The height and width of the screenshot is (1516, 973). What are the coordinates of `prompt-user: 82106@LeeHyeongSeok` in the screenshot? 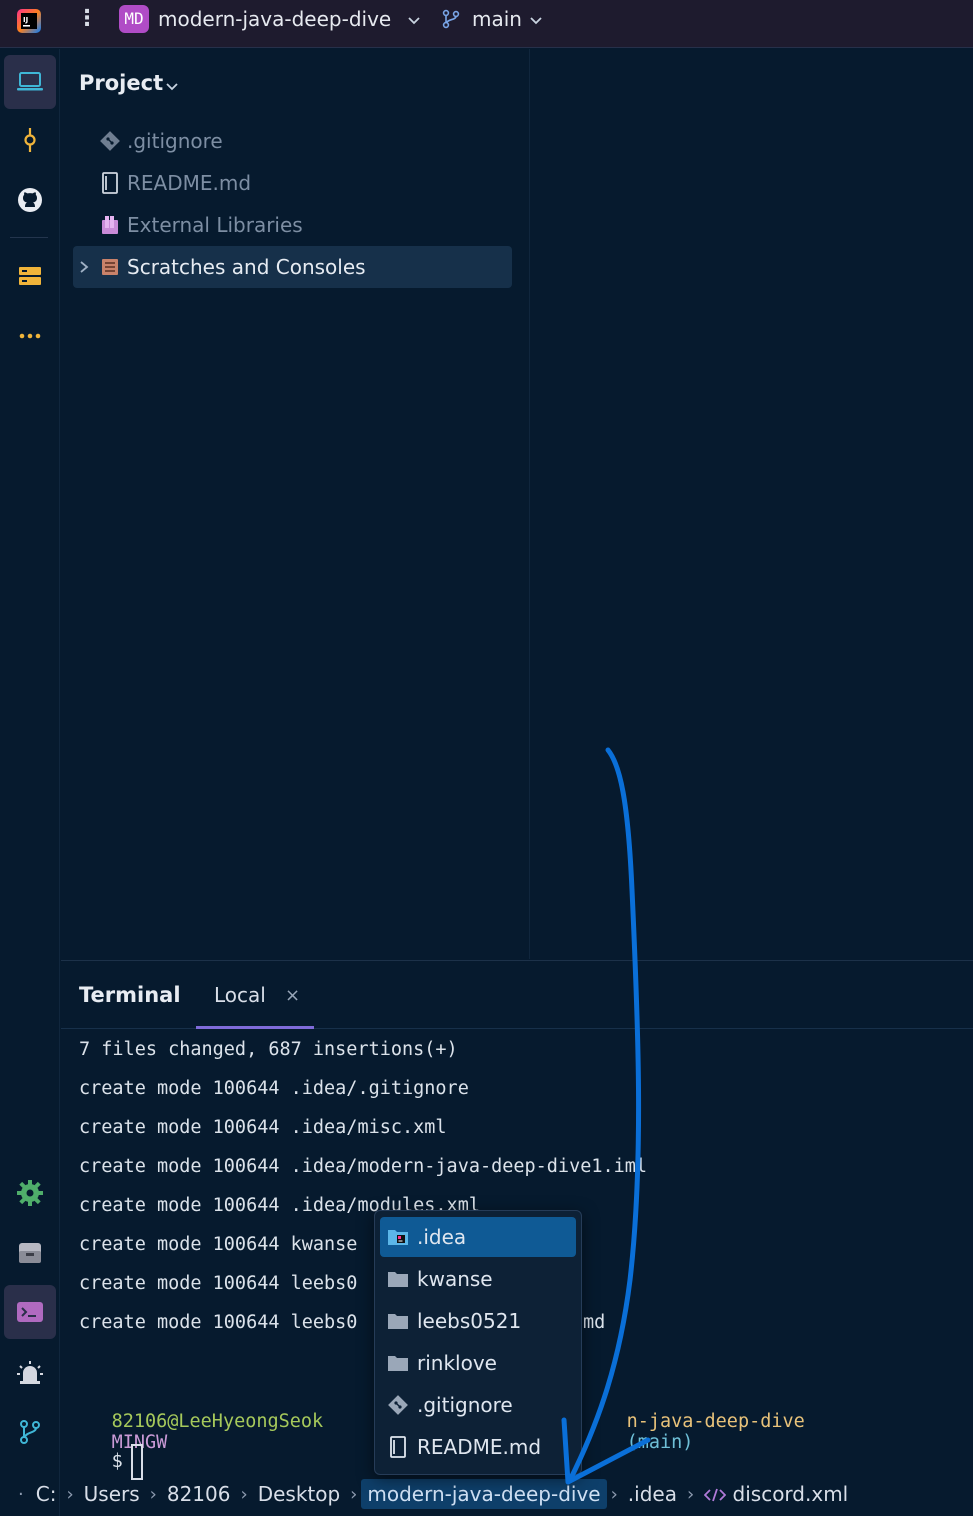 It's located at (217, 1421).